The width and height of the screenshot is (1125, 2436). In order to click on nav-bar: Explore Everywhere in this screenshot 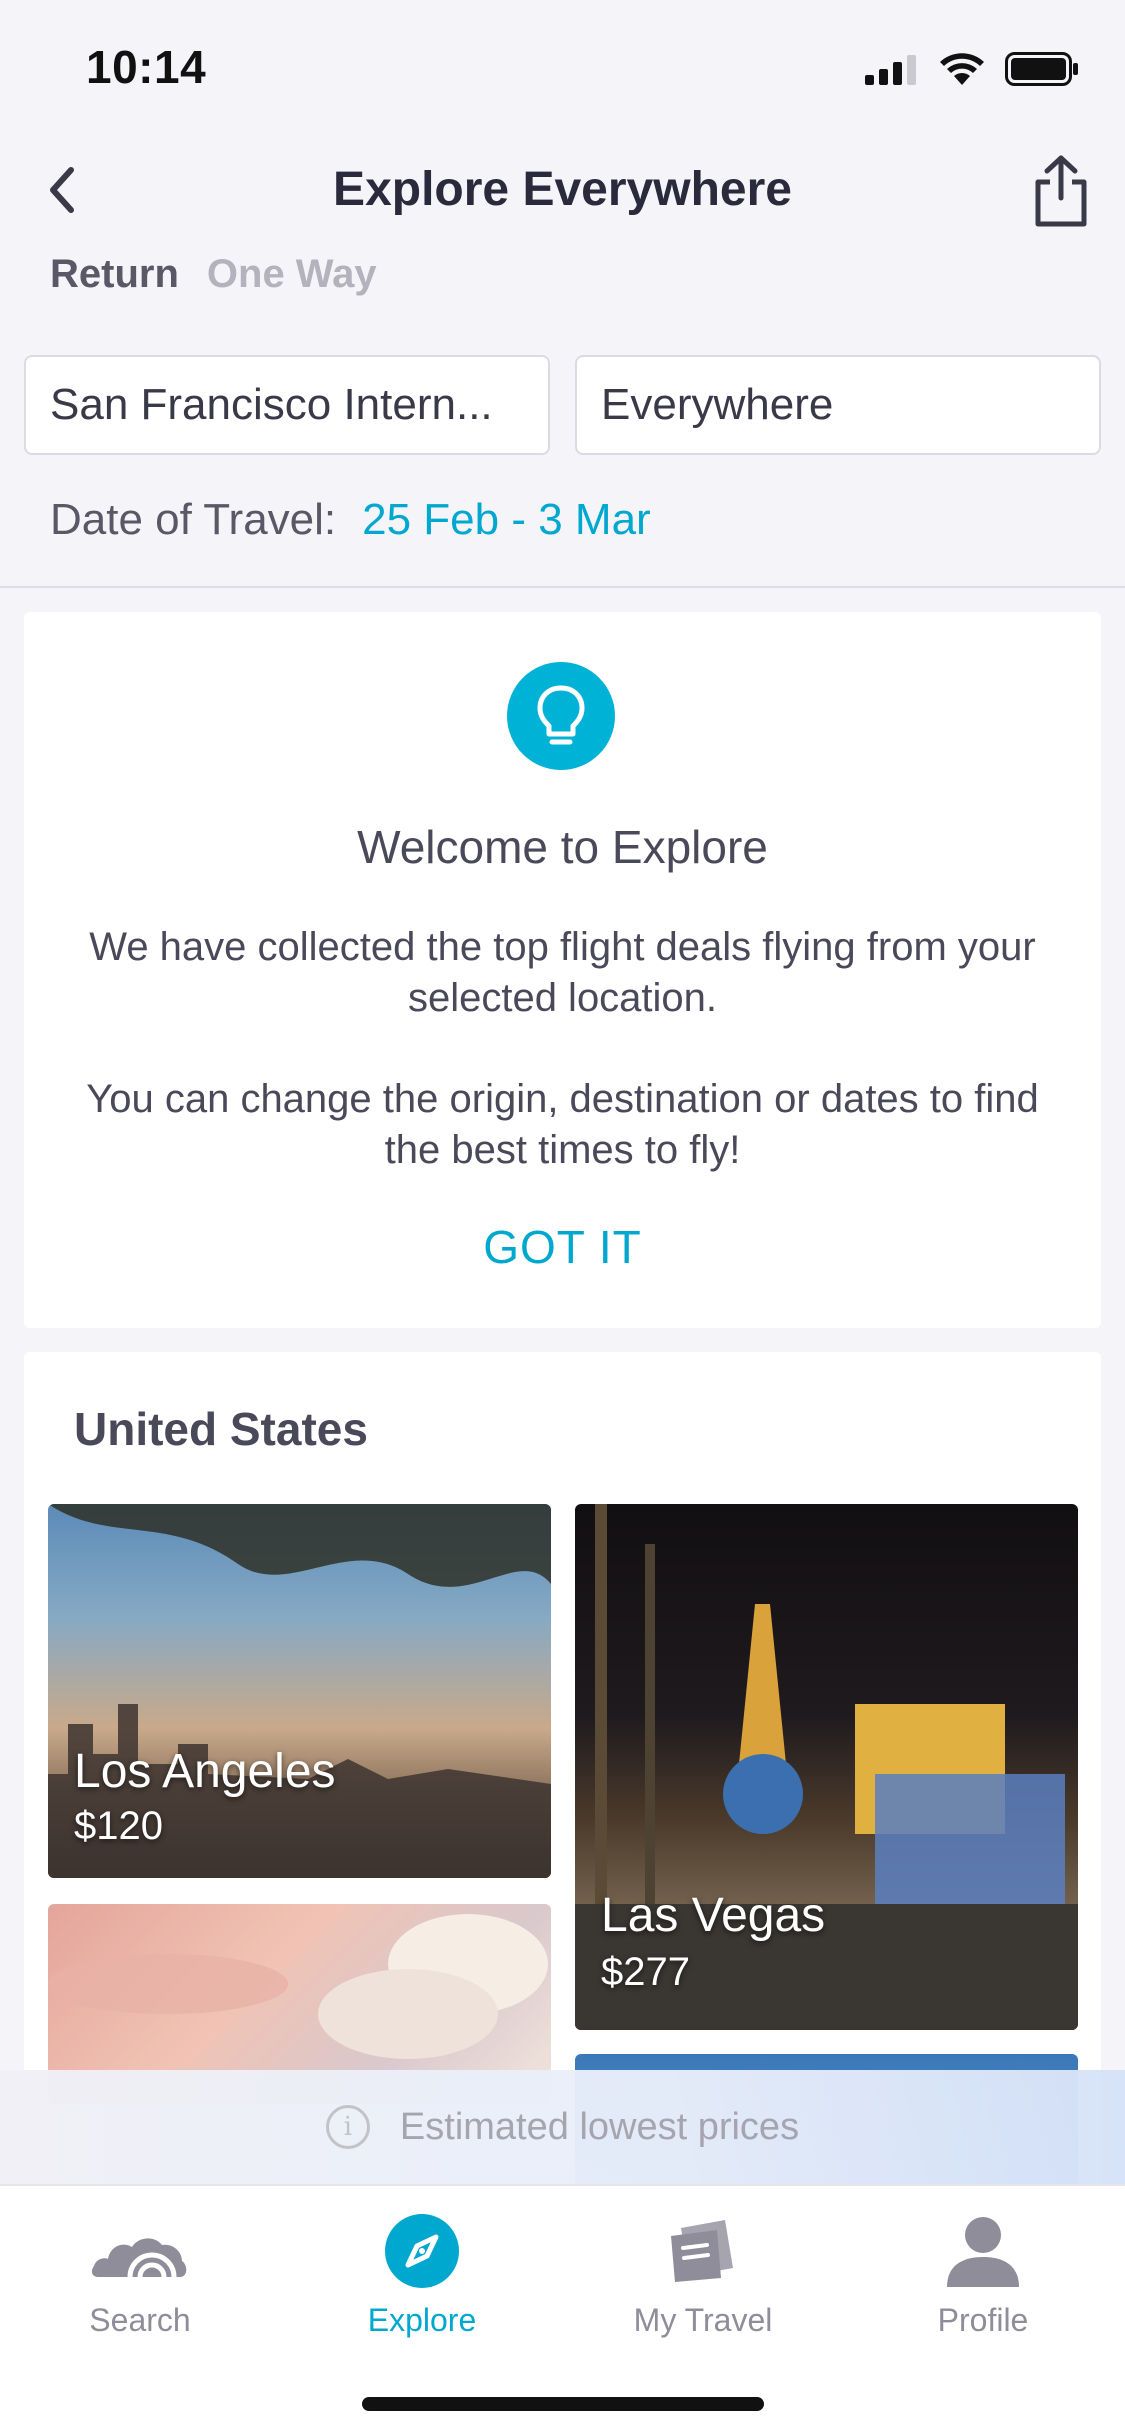, I will do `click(562, 192)`.